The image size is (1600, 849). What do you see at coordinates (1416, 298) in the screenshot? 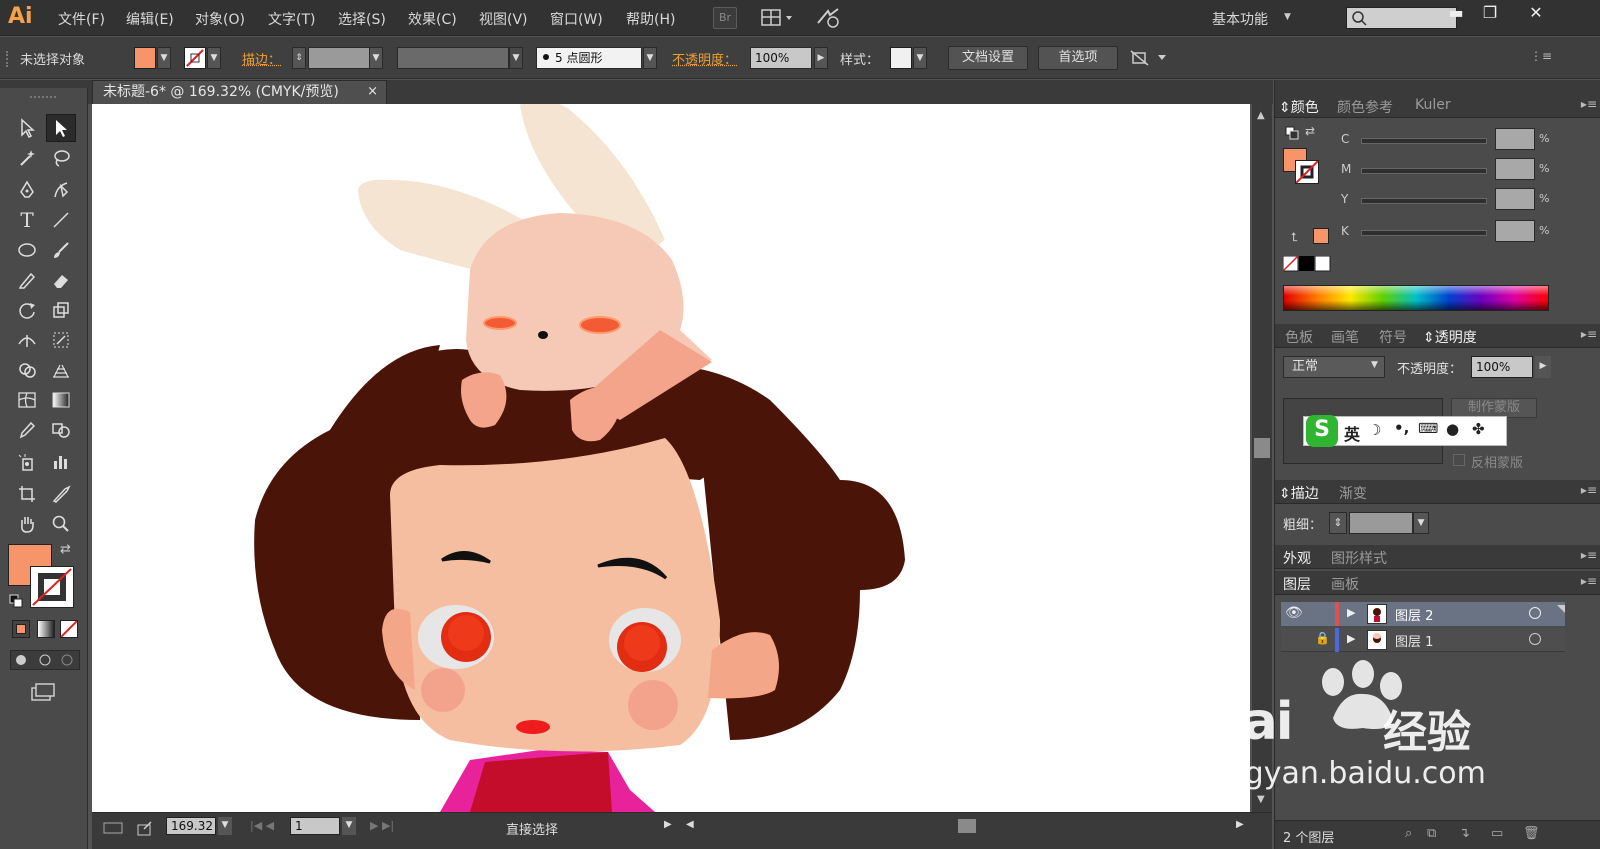
I see `color-spectrum-bar` at bounding box center [1416, 298].